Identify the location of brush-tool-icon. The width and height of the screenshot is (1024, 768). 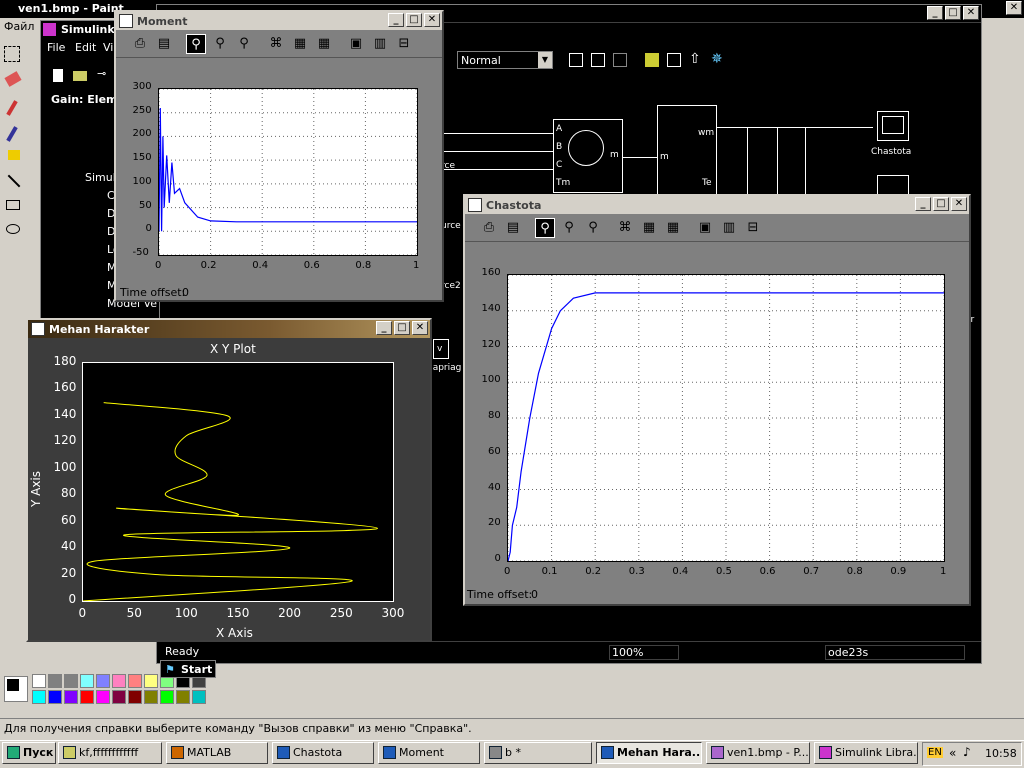
(14, 155).